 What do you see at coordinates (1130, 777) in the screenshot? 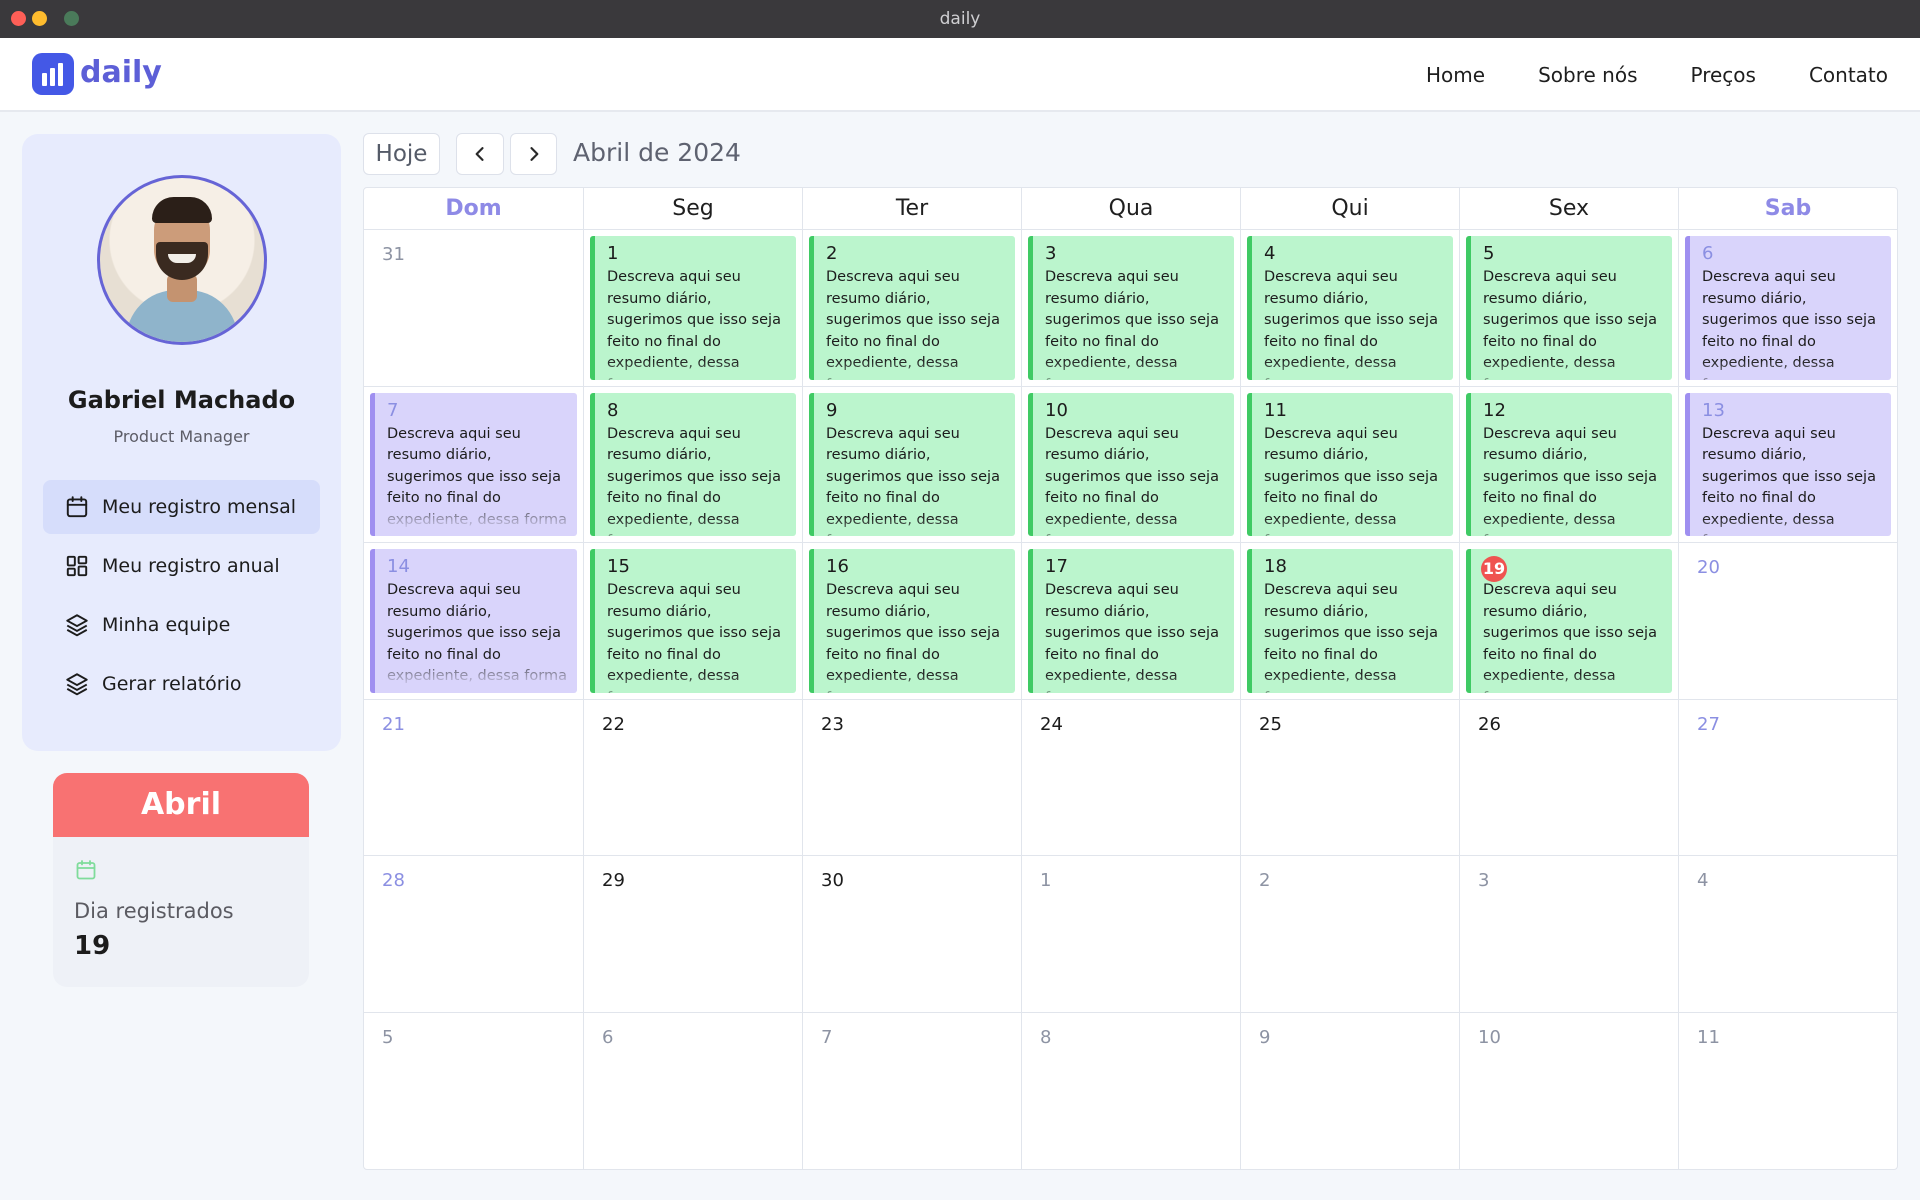
I see `calendar-day-cell: 24` at bounding box center [1130, 777].